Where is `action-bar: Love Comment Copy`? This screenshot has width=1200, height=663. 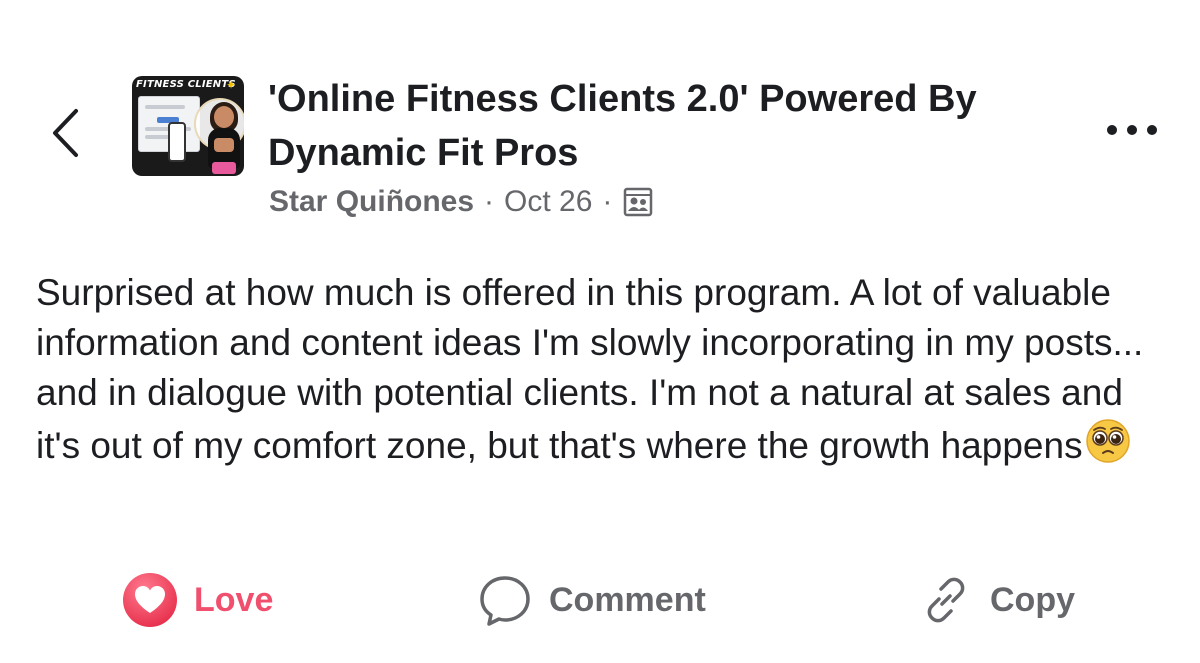
action-bar: Love Comment Copy is located at coordinates (600, 600).